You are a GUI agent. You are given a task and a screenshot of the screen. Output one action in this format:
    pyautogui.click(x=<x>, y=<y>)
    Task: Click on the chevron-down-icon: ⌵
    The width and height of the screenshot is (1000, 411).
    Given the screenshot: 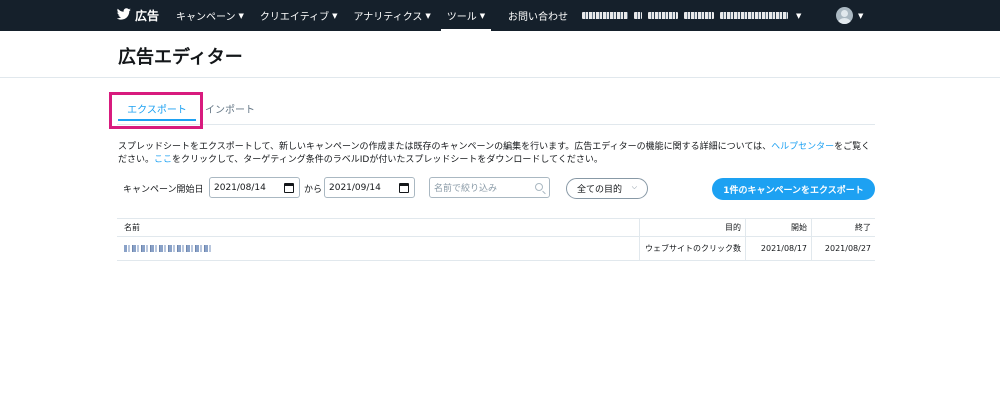 What is the action you would take?
    pyautogui.click(x=634, y=187)
    